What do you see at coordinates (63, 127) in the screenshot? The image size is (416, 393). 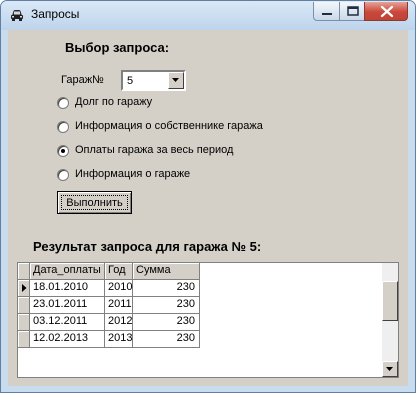 I see `option-owner-info-radio` at bounding box center [63, 127].